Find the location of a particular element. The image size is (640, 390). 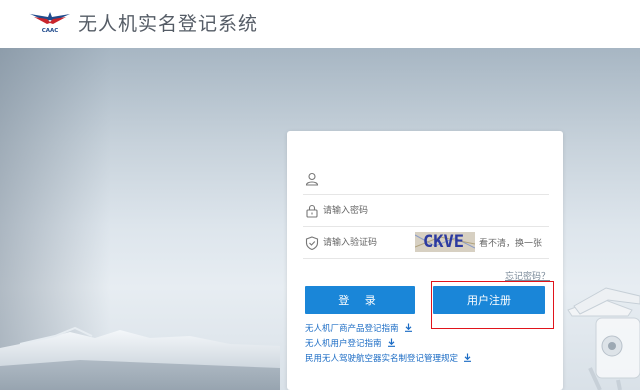

header: CAAC 无人机实名登记系统 is located at coordinates (320, 24).